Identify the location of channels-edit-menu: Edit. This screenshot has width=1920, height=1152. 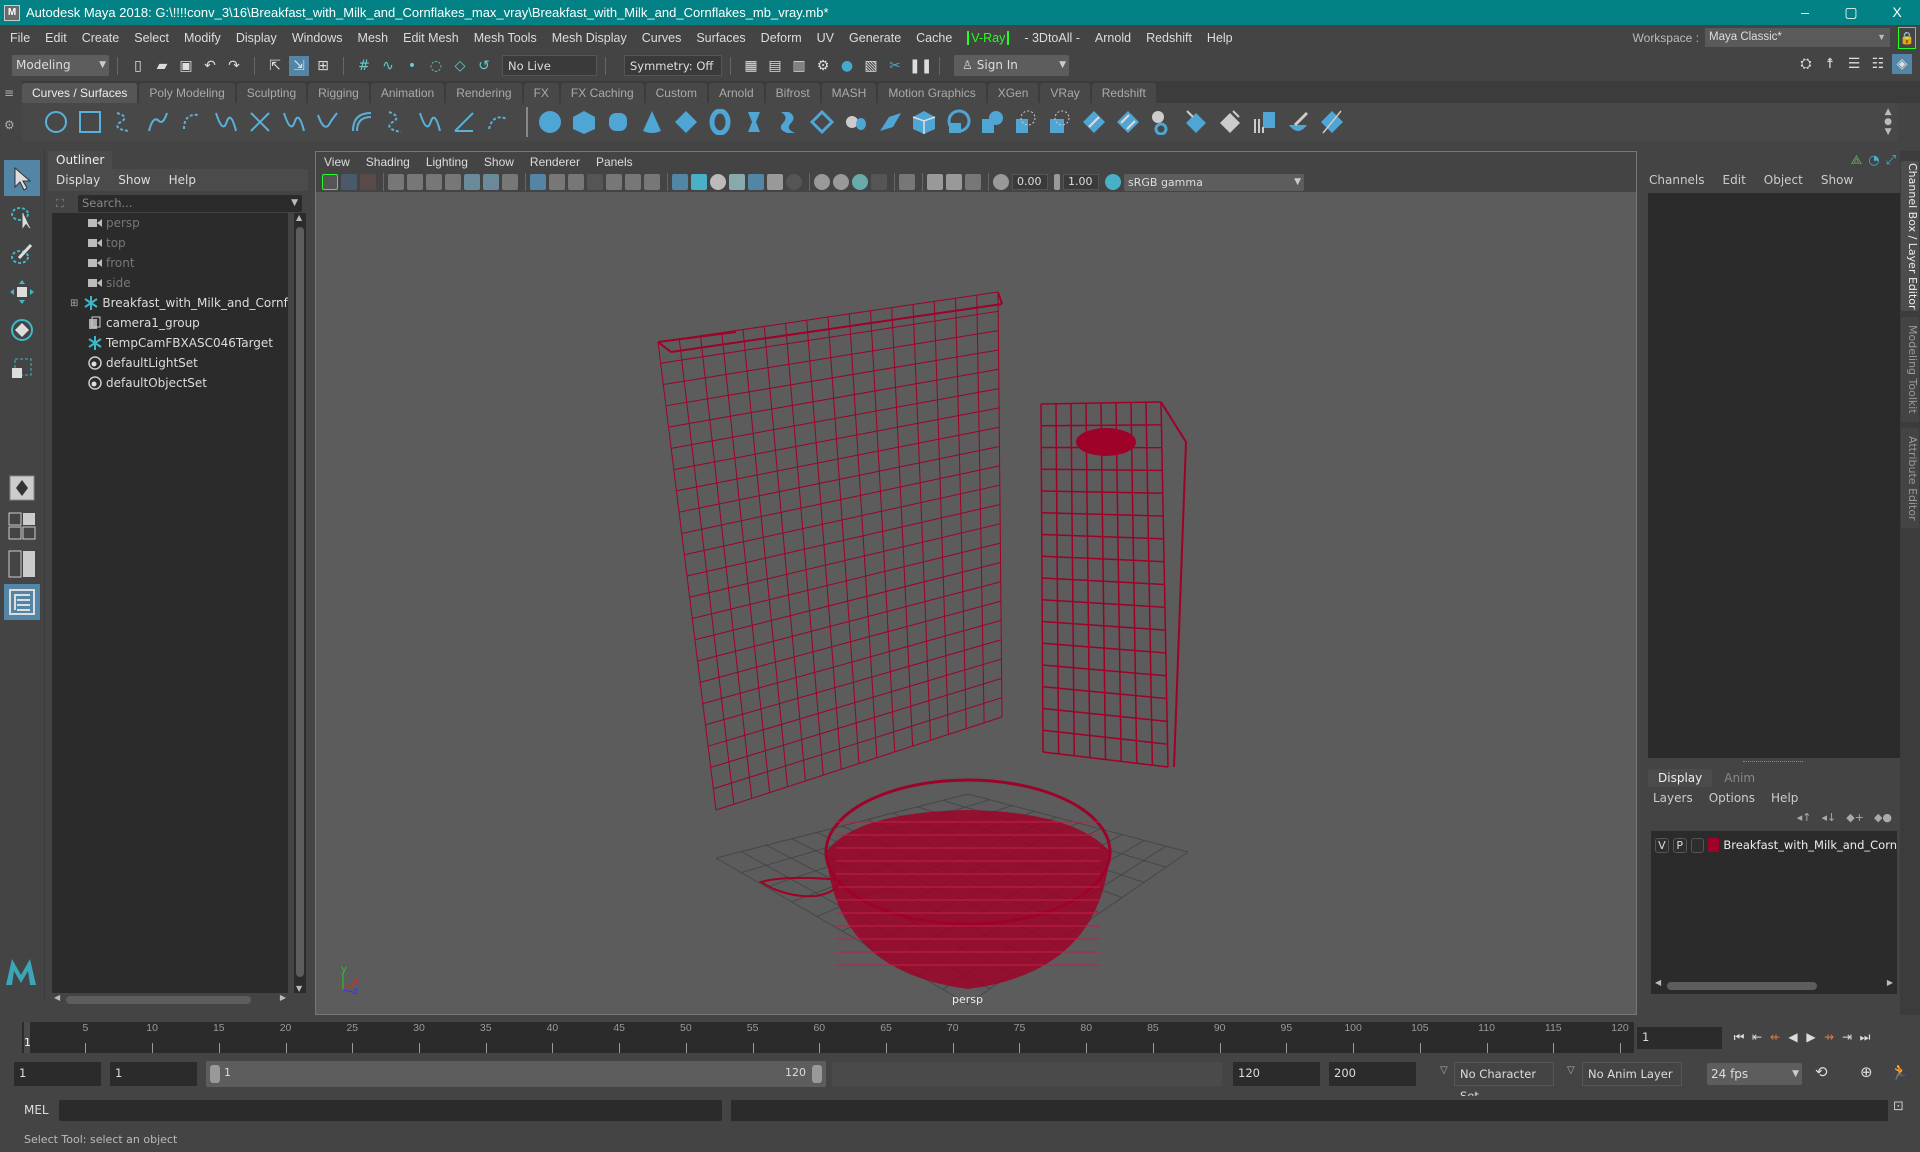
(1734, 180).